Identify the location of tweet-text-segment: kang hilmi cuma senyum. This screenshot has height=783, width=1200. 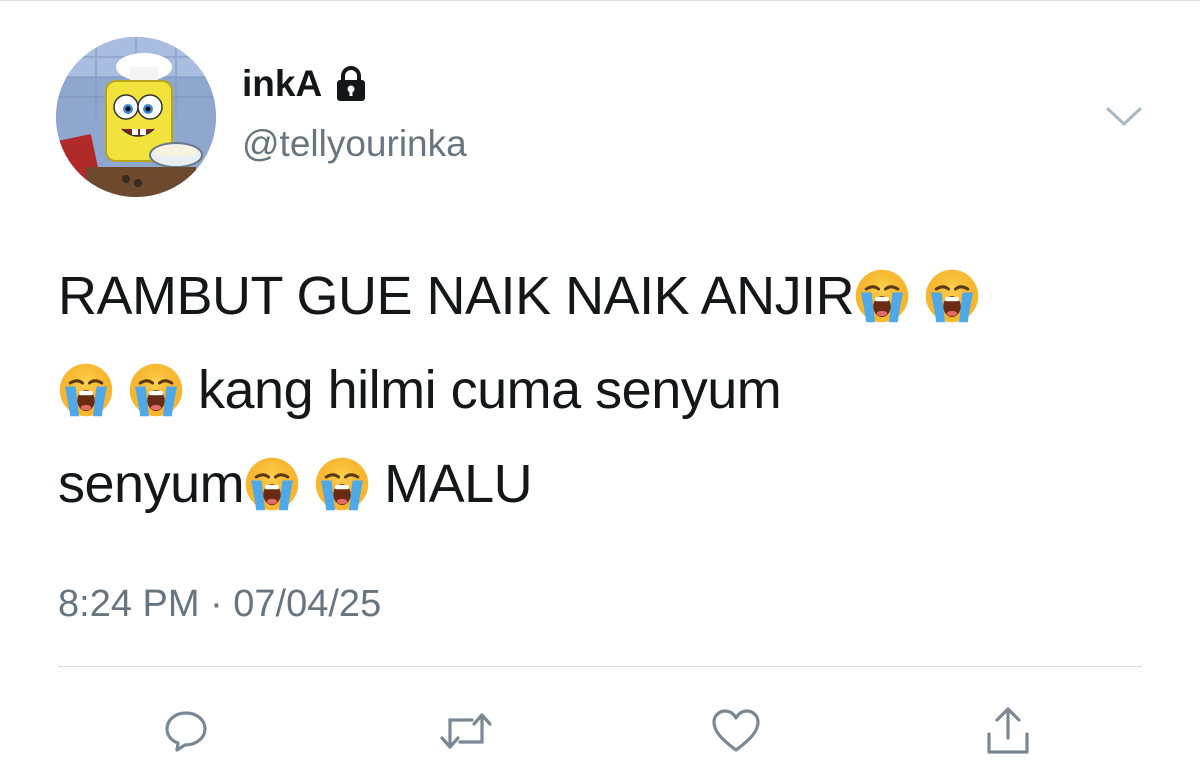
(490, 390).